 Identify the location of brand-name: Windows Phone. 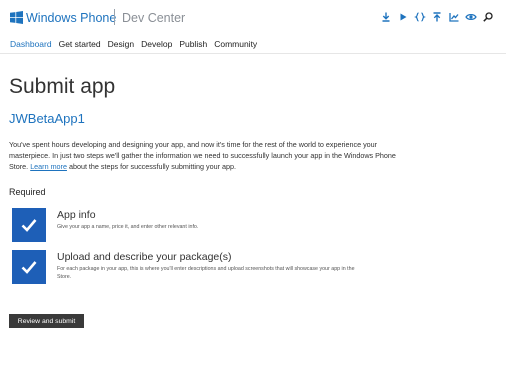
(71, 18).